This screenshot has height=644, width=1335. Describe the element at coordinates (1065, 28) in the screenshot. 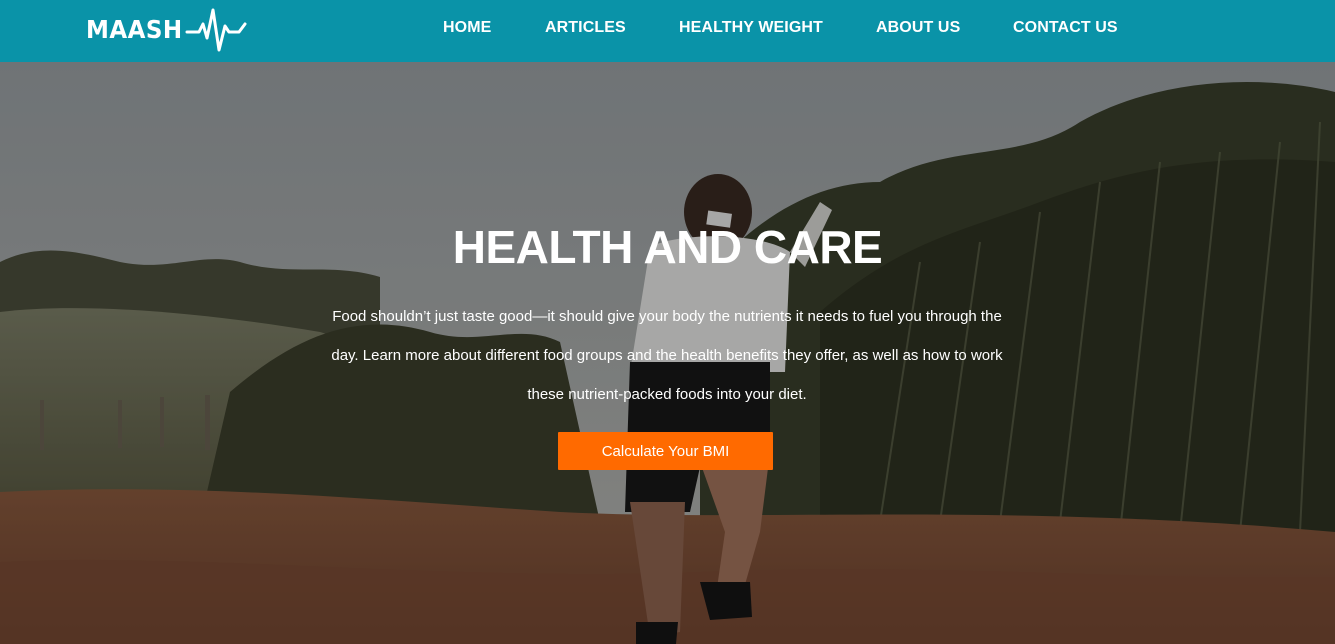

I see `nav-contact-us: CONTACT US` at that location.